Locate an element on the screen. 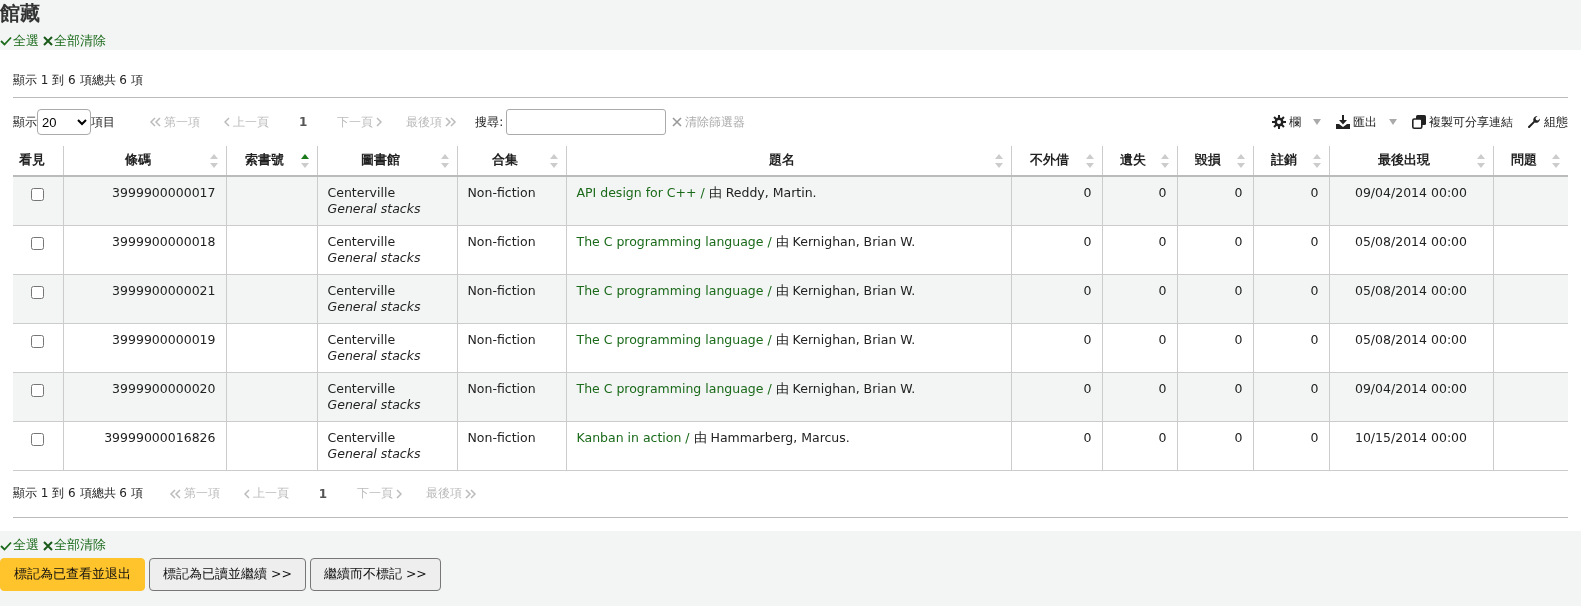 This screenshot has height=606, width=1581. items-label: 項目 is located at coordinates (103, 122).